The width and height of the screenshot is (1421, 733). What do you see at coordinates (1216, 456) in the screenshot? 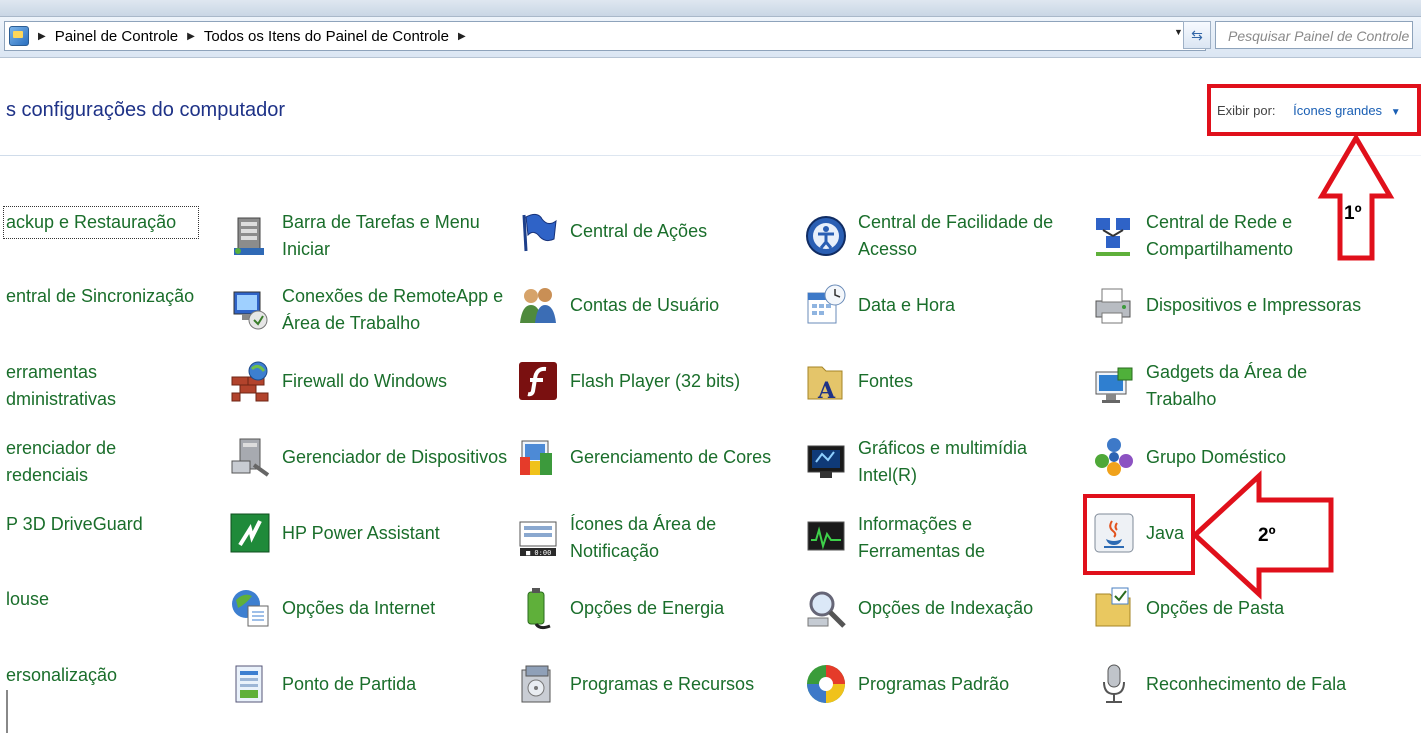
I see `control-panel-item-label: Grupo Doméstico` at bounding box center [1216, 456].